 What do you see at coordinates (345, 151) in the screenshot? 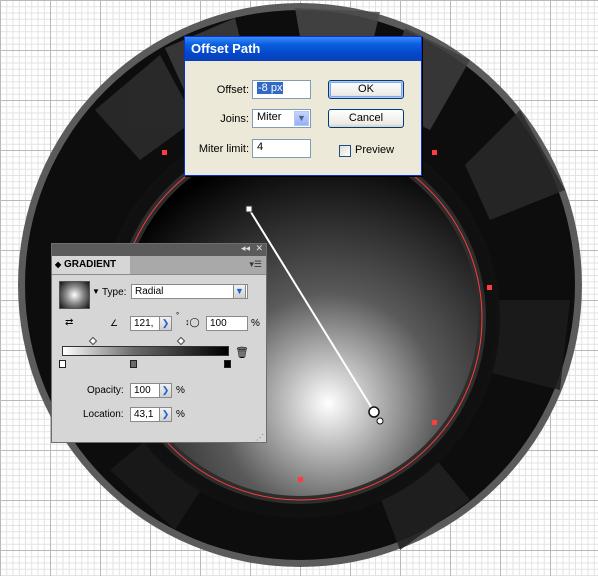
I see `preview-checkbox` at bounding box center [345, 151].